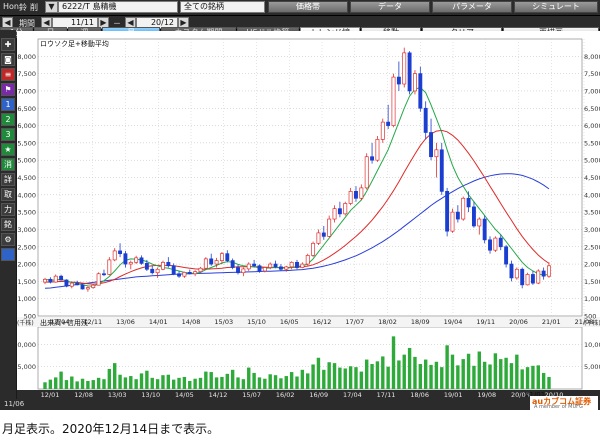  What do you see at coordinates (8, 194) in the screenshot?
I see `detail-button: 取` at bounding box center [8, 194].